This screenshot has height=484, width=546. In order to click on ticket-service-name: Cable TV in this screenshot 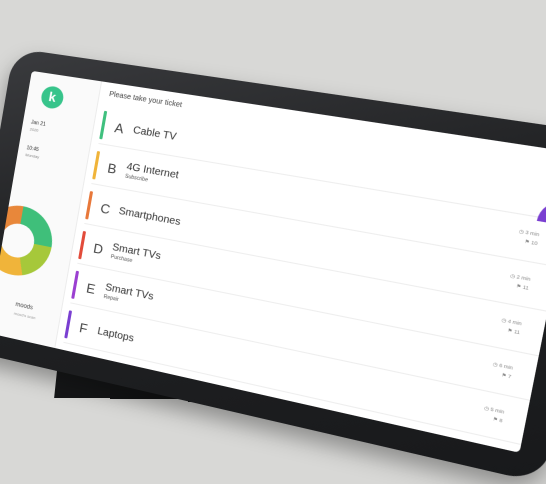, I will do `click(155, 133)`.